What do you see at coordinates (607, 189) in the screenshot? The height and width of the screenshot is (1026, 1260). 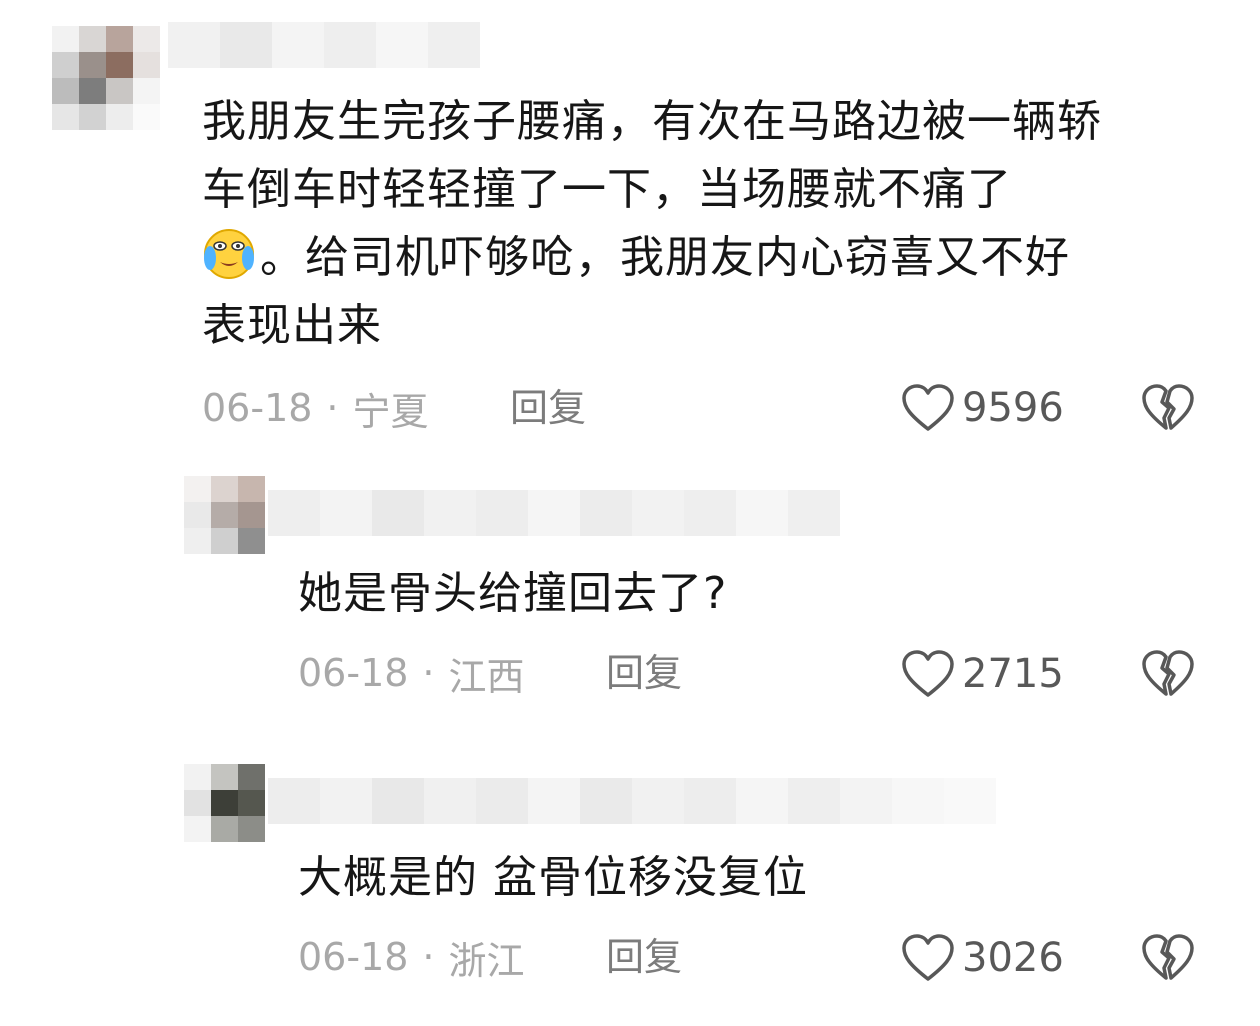 I see `comment-text-line: 车倒车时轻轻撞了一下，当场腰就不痛了` at bounding box center [607, 189].